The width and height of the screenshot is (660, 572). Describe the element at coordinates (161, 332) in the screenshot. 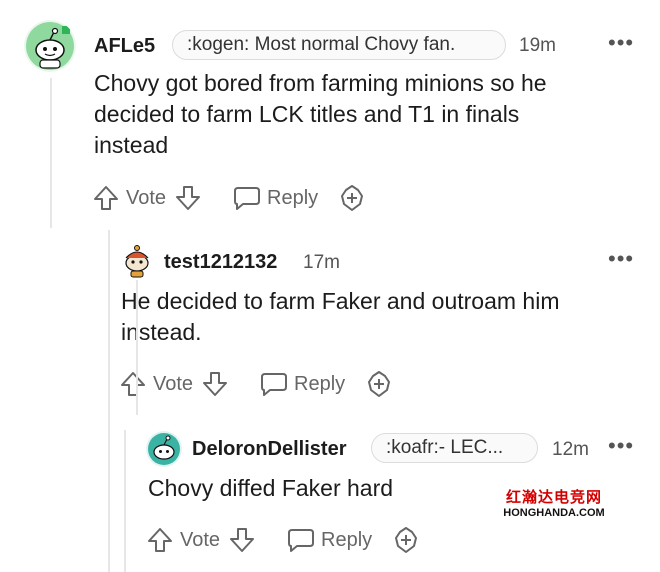

I see `comment-line: instead.` at that location.